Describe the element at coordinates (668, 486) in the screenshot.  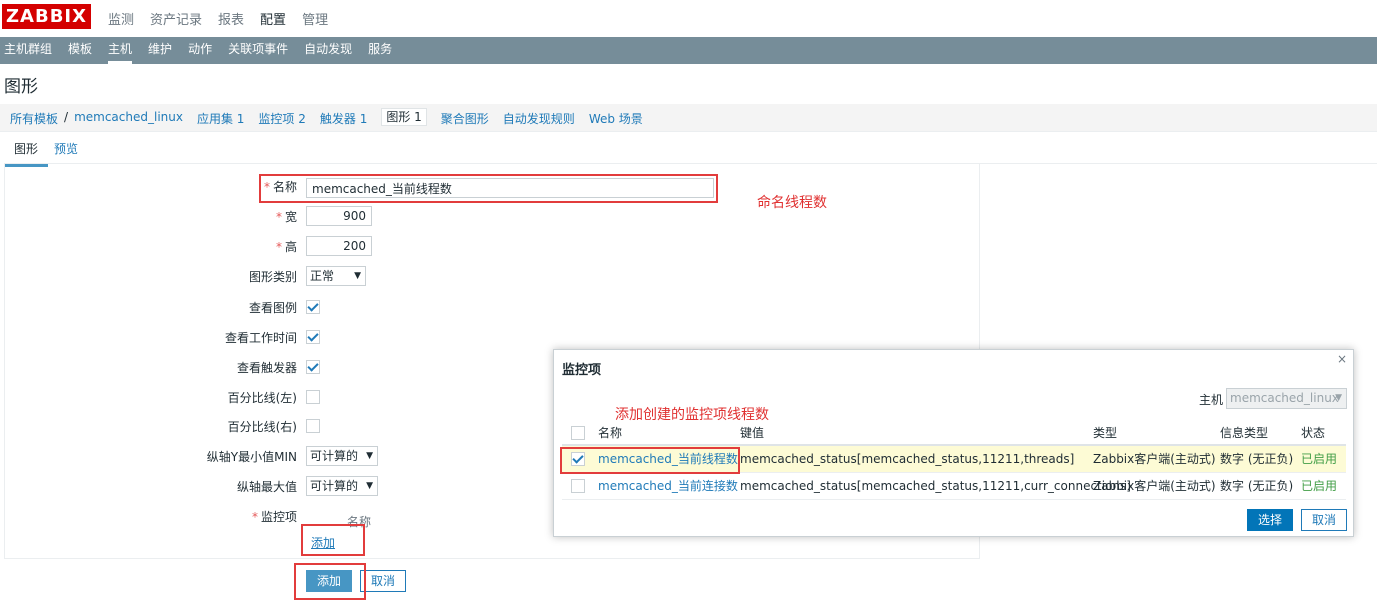
I see `item-name-link: memcached_当前连接数` at that location.